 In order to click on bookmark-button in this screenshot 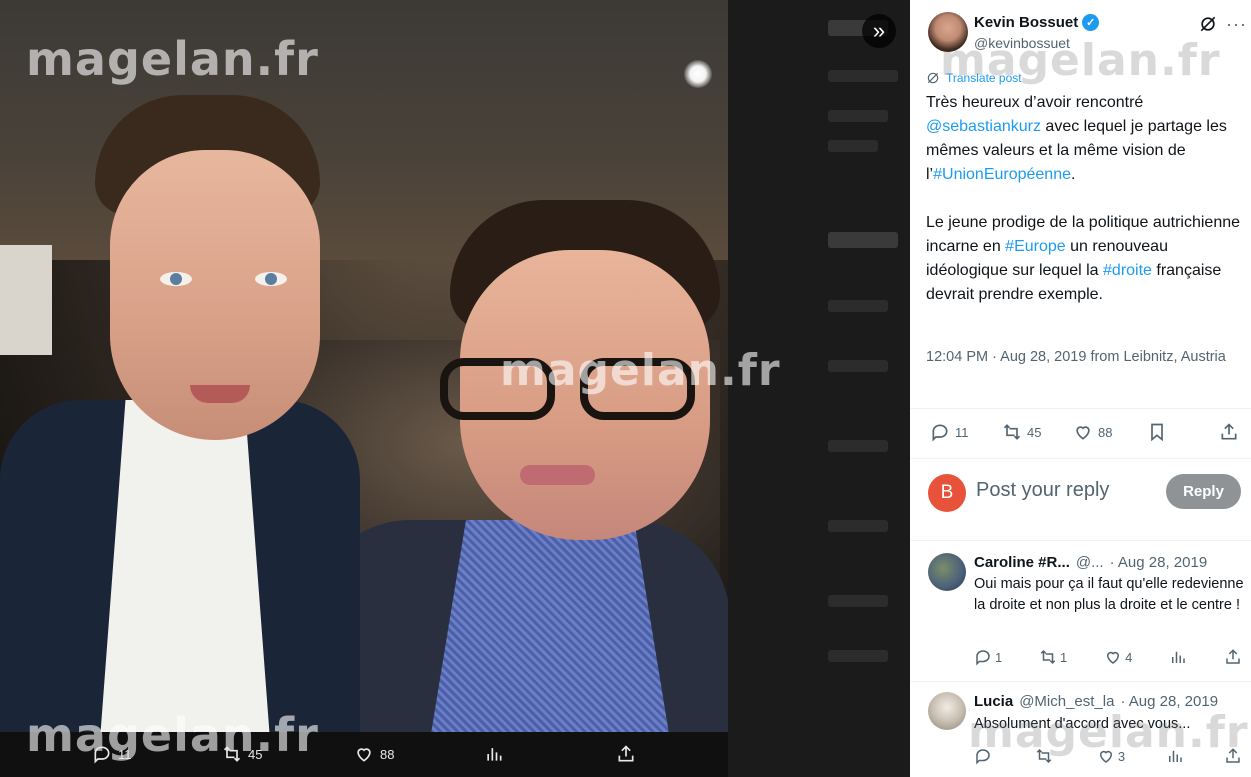, I will do `click(1157, 432)`.